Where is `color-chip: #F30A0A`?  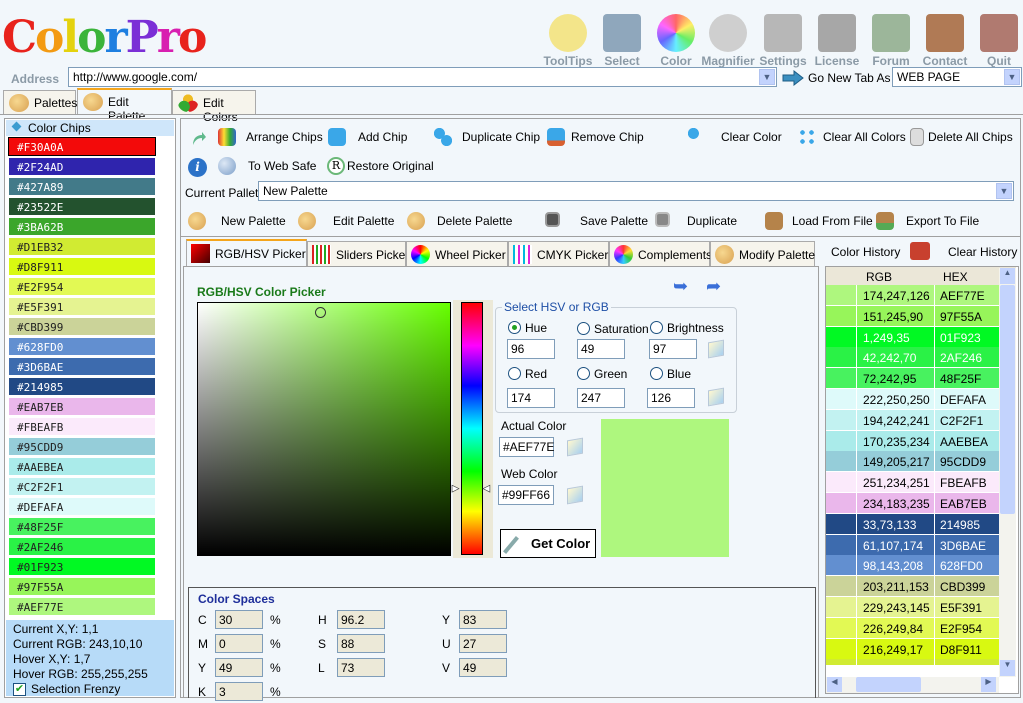 color-chip: #F30A0A is located at coordinates (82, 146).